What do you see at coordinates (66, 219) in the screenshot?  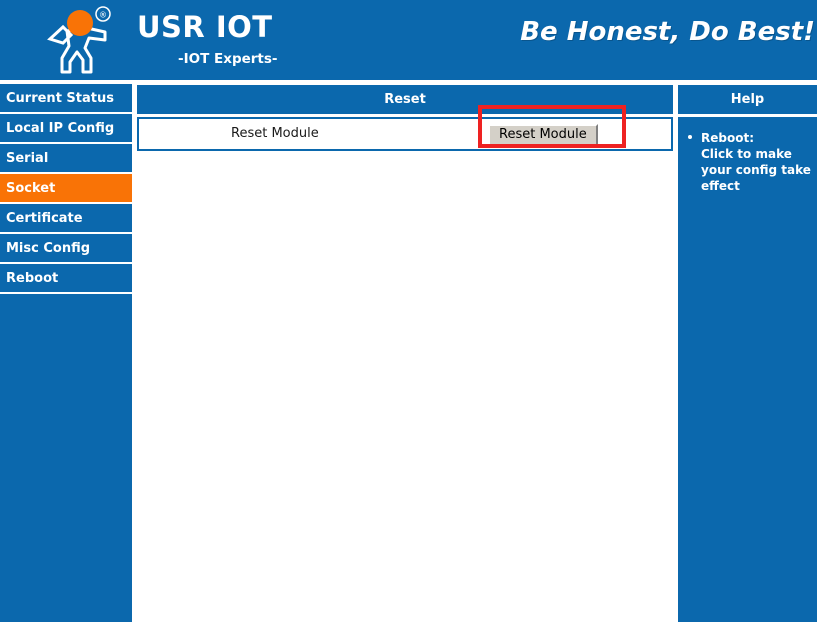 I see `sidebar-item-certificate: Certificate` at bounding box center [66, 219].